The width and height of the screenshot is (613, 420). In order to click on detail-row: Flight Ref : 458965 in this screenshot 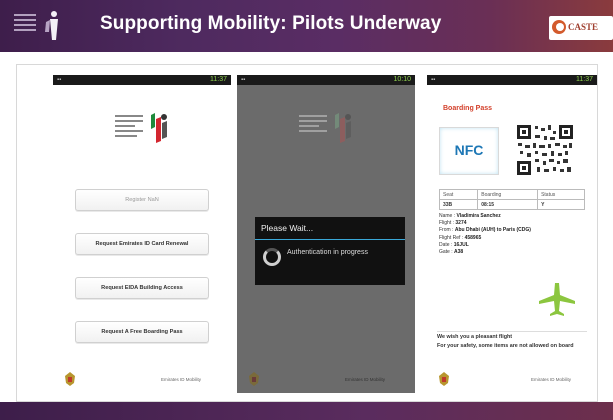, I will do `click(460, 237)`.